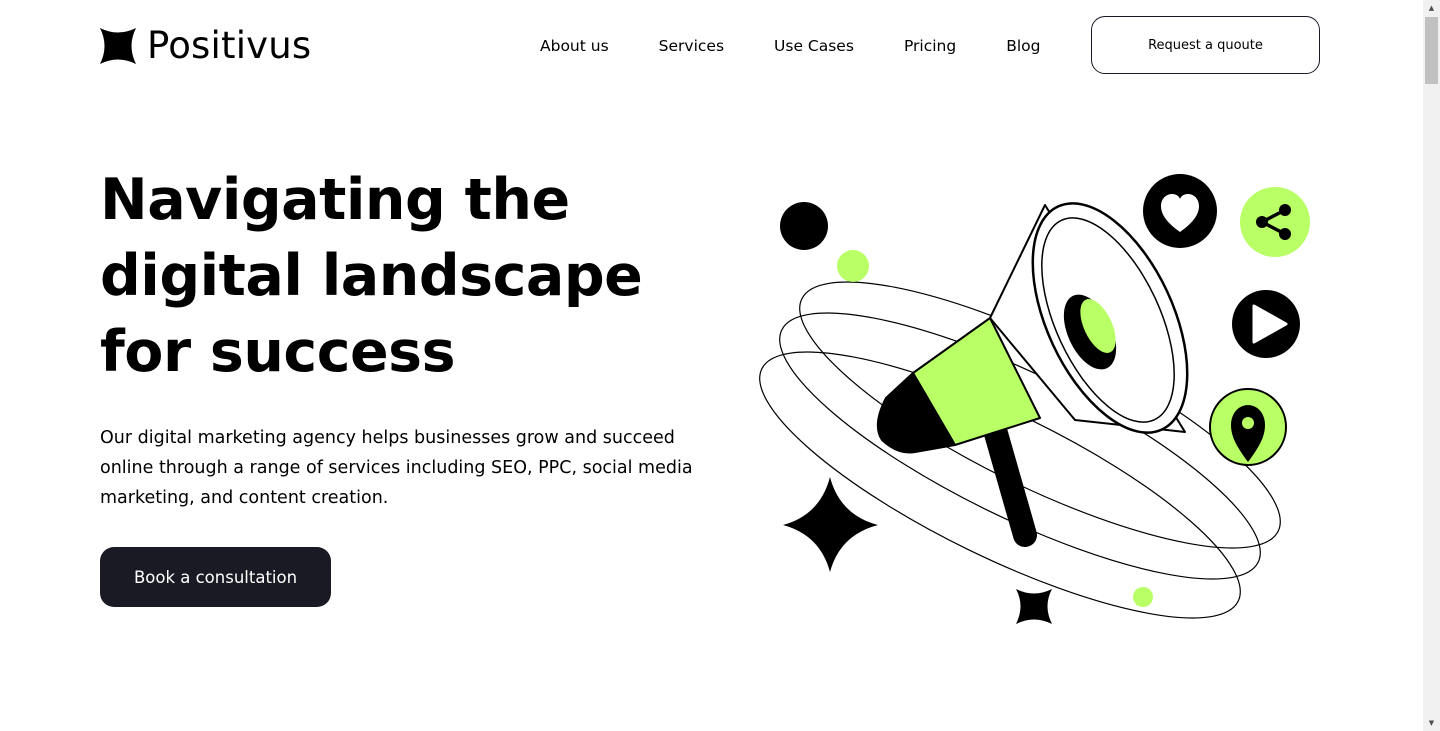  I want to click on logo-star-icon, so click(118, 46).